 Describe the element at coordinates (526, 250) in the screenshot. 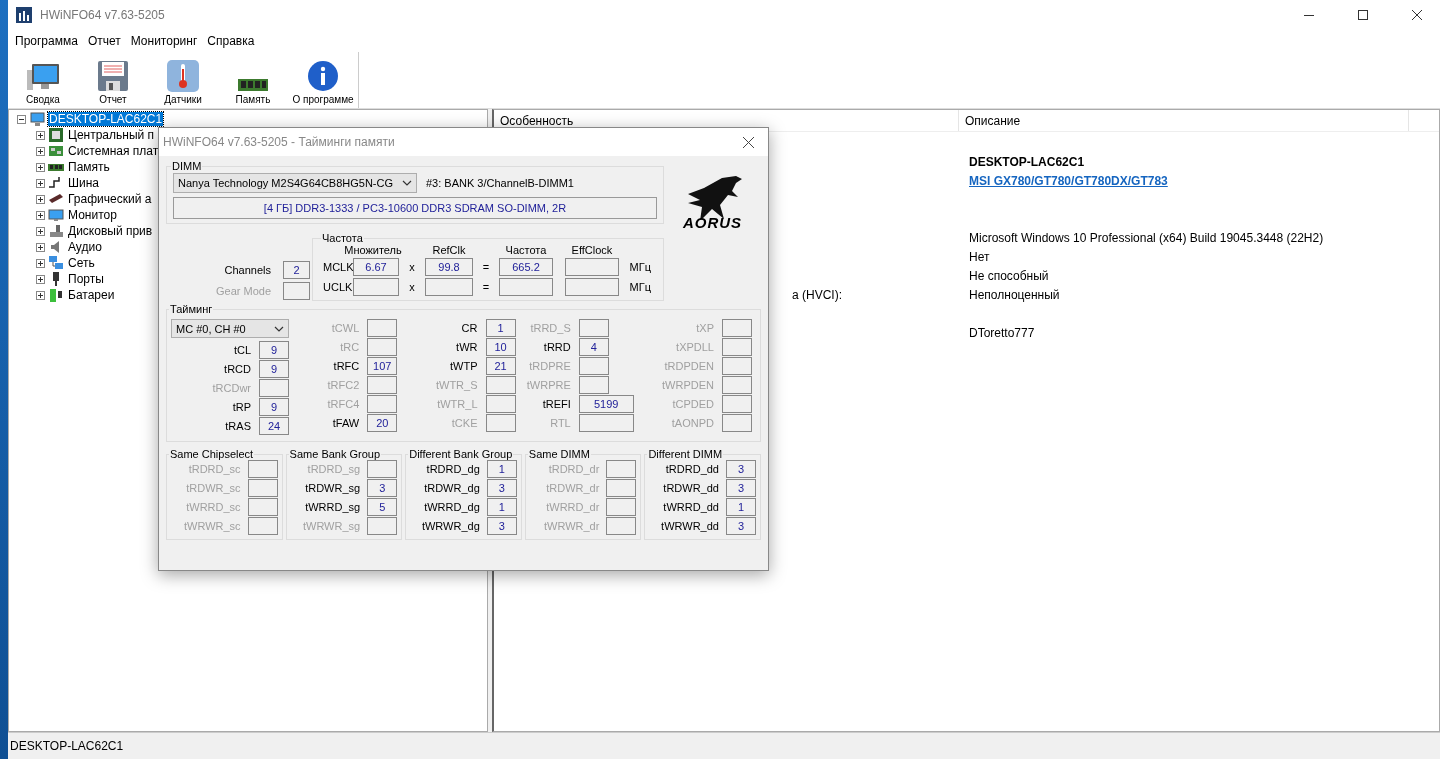

I see `column-header: Частота` at that location.